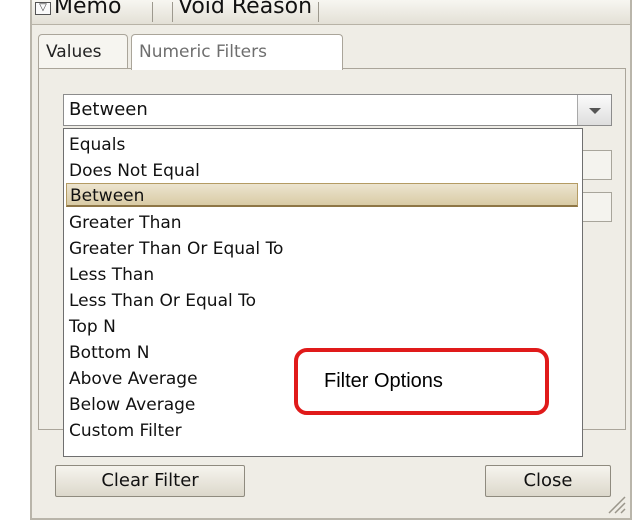  I want to click on resize-grip-icon, so click(615, 503).